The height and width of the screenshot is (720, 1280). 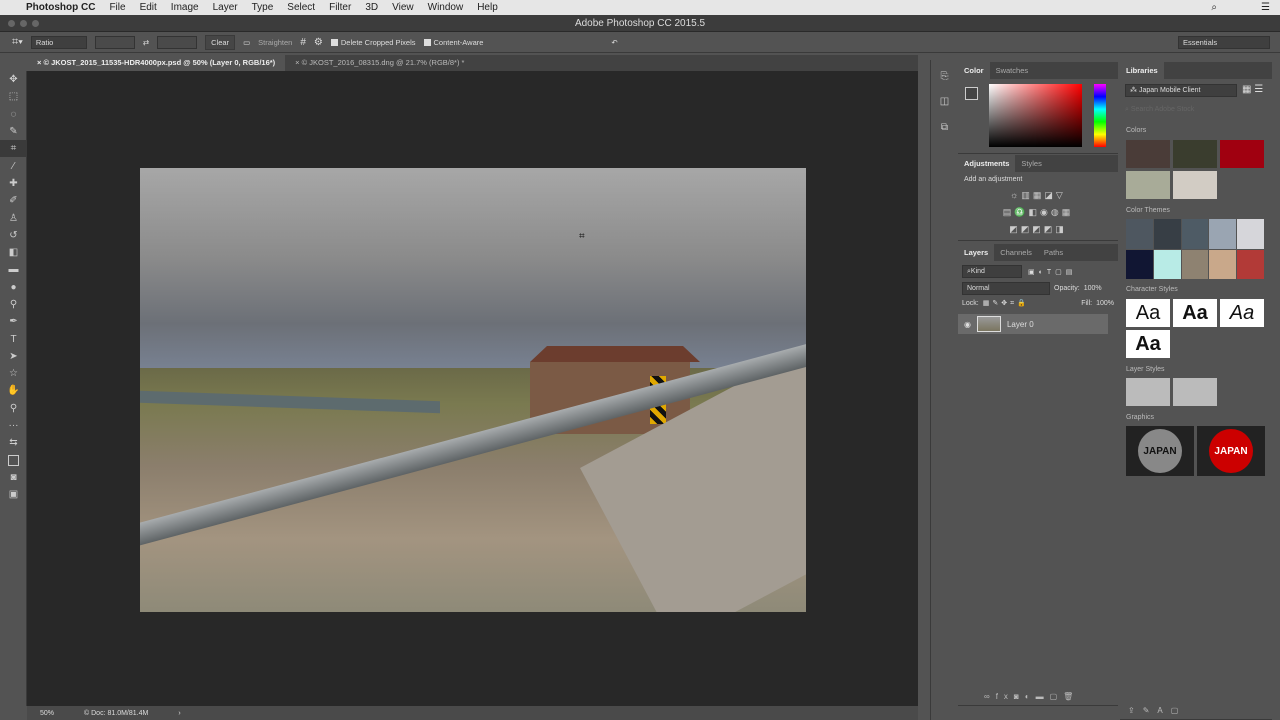 I want to click on menu-help: Help, so click(x=487, y=7).